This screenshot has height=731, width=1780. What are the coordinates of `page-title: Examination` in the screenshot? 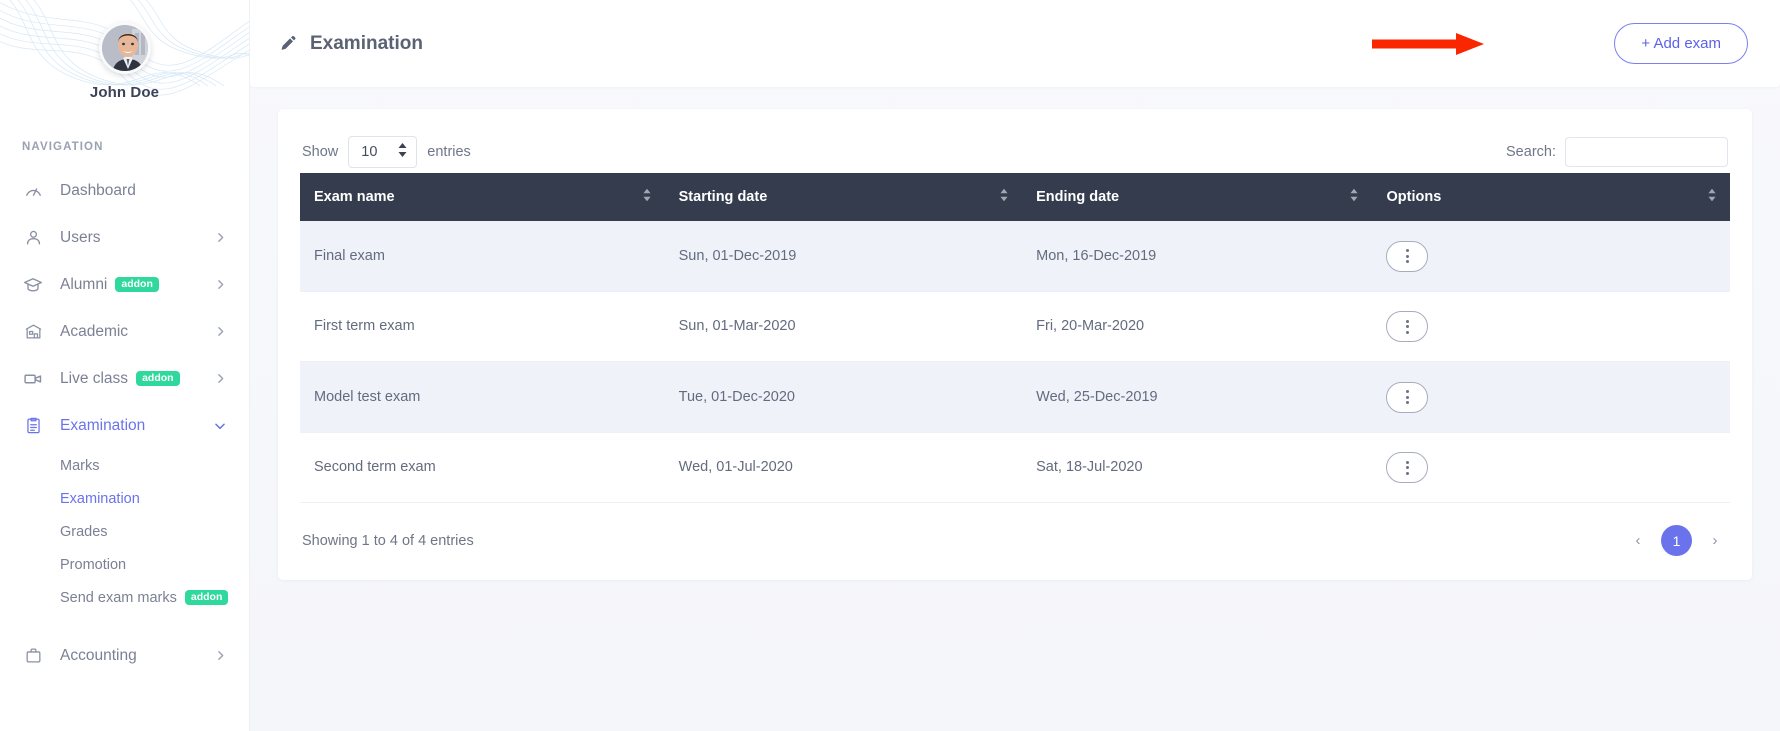 It's located at (351, 44).